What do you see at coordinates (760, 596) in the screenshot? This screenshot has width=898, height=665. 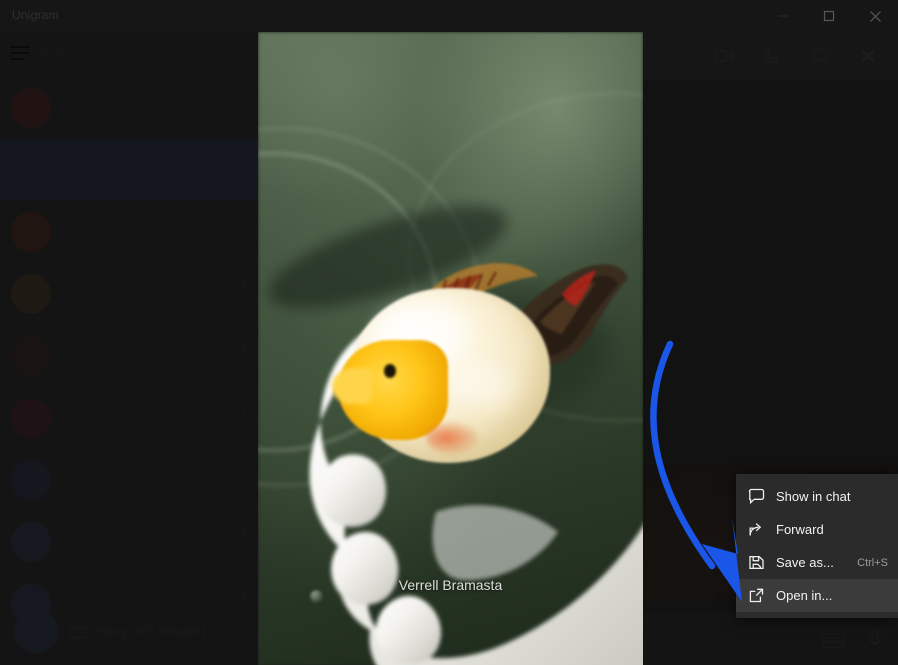 I see `open-external-icon` at bounding box center [760, 596].